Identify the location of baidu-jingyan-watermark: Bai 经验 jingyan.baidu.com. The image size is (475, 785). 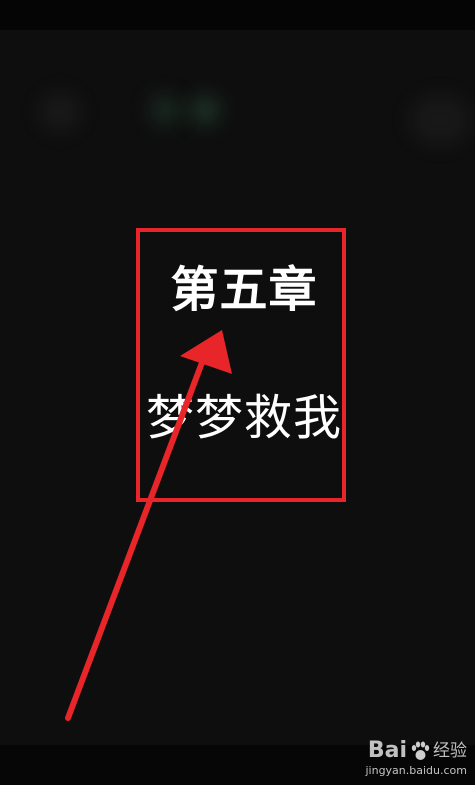
(407, 758).